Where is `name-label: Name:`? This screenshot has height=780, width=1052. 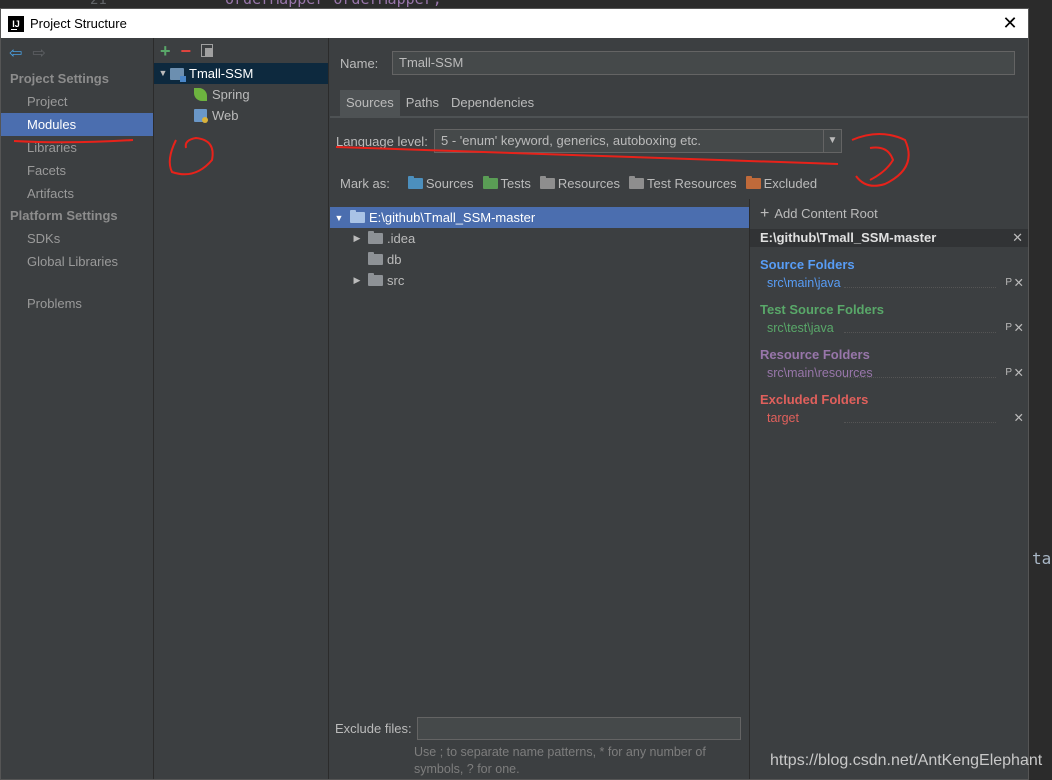 name-label: Name: is located at coordinates (359, 63).